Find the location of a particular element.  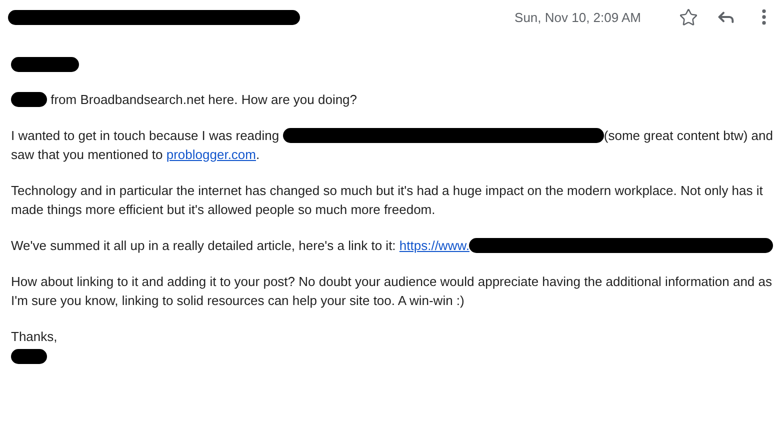

star-icon is located at coordinates (688, 17).